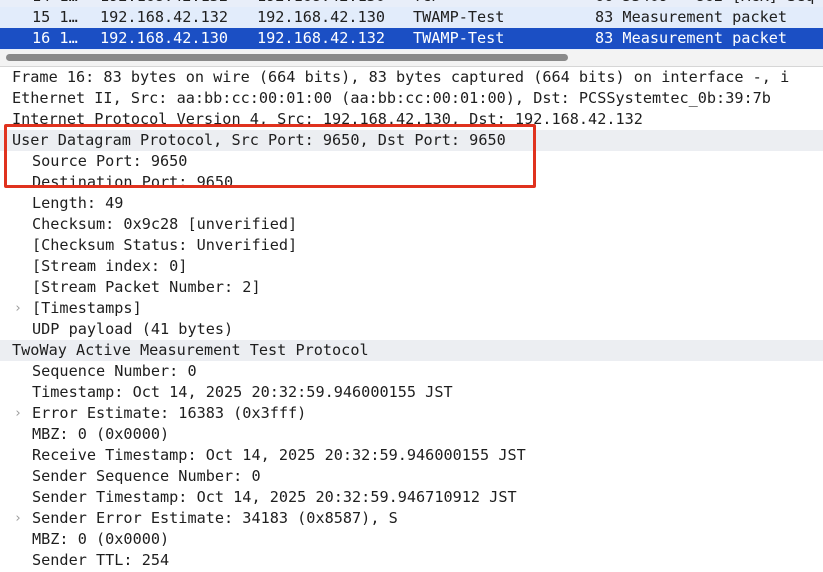  Describe the element at coordinates (411, 350) in the screenshot. I see `tree-section-header: TwoWay Active Measurement Test Protocol` at that location.